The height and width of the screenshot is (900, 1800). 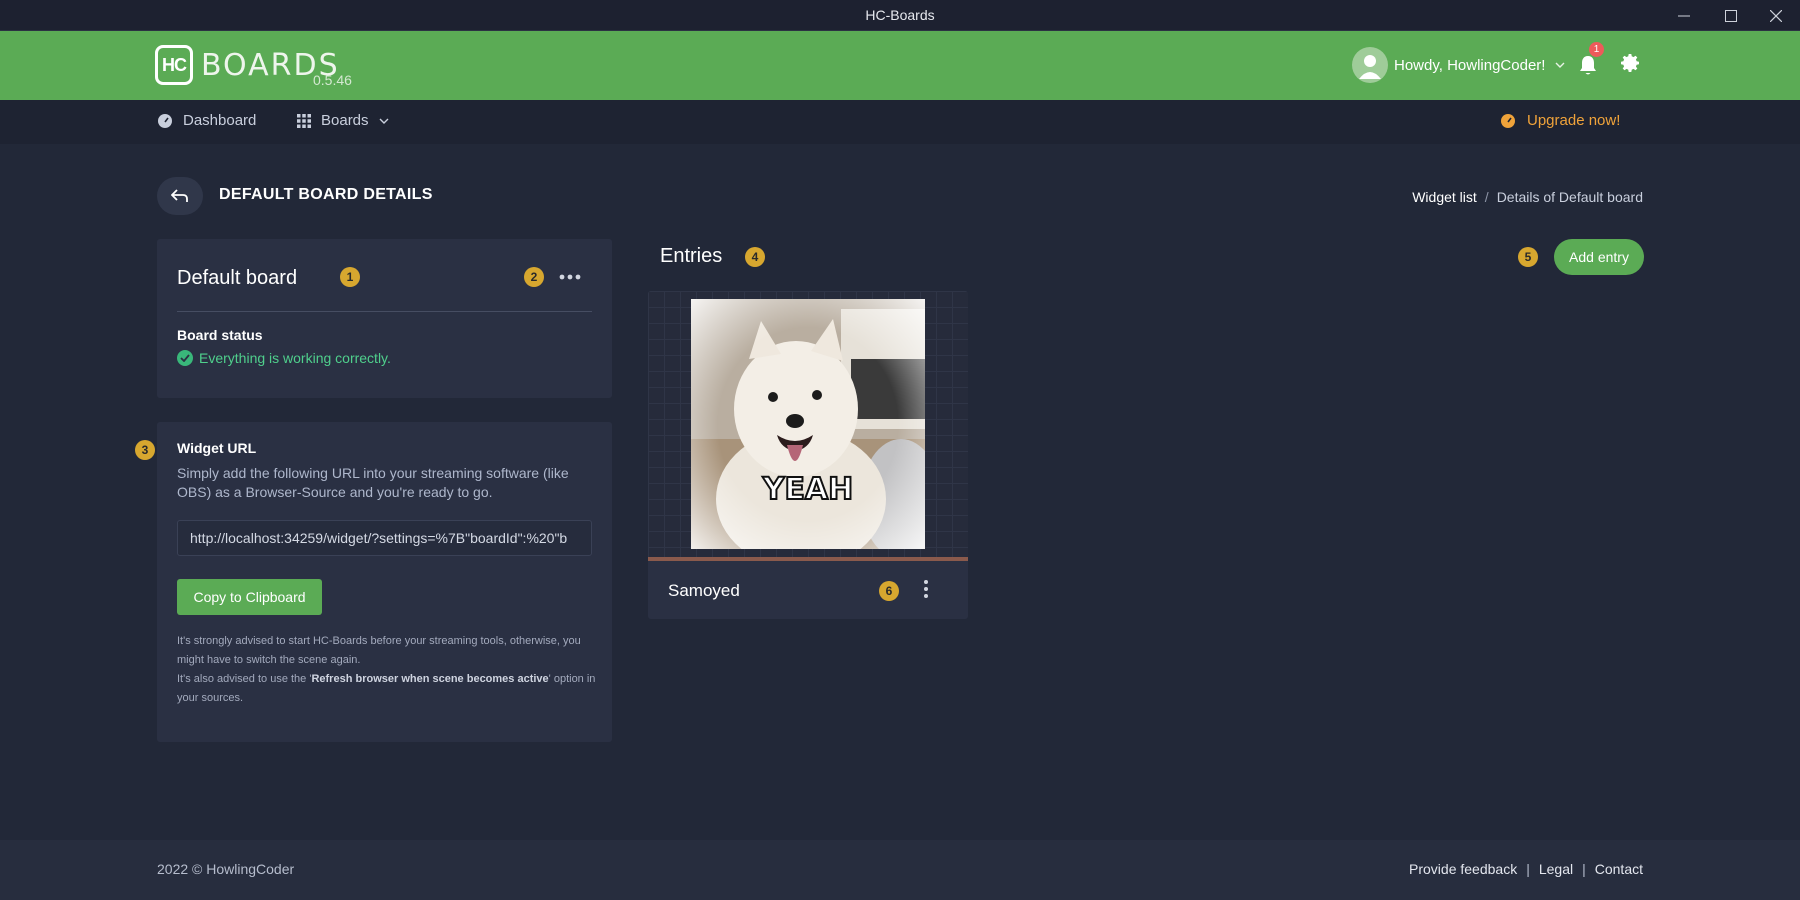 I want to click on breadcrumb-widget-list: Widget list, so click(x=1444, y=197).